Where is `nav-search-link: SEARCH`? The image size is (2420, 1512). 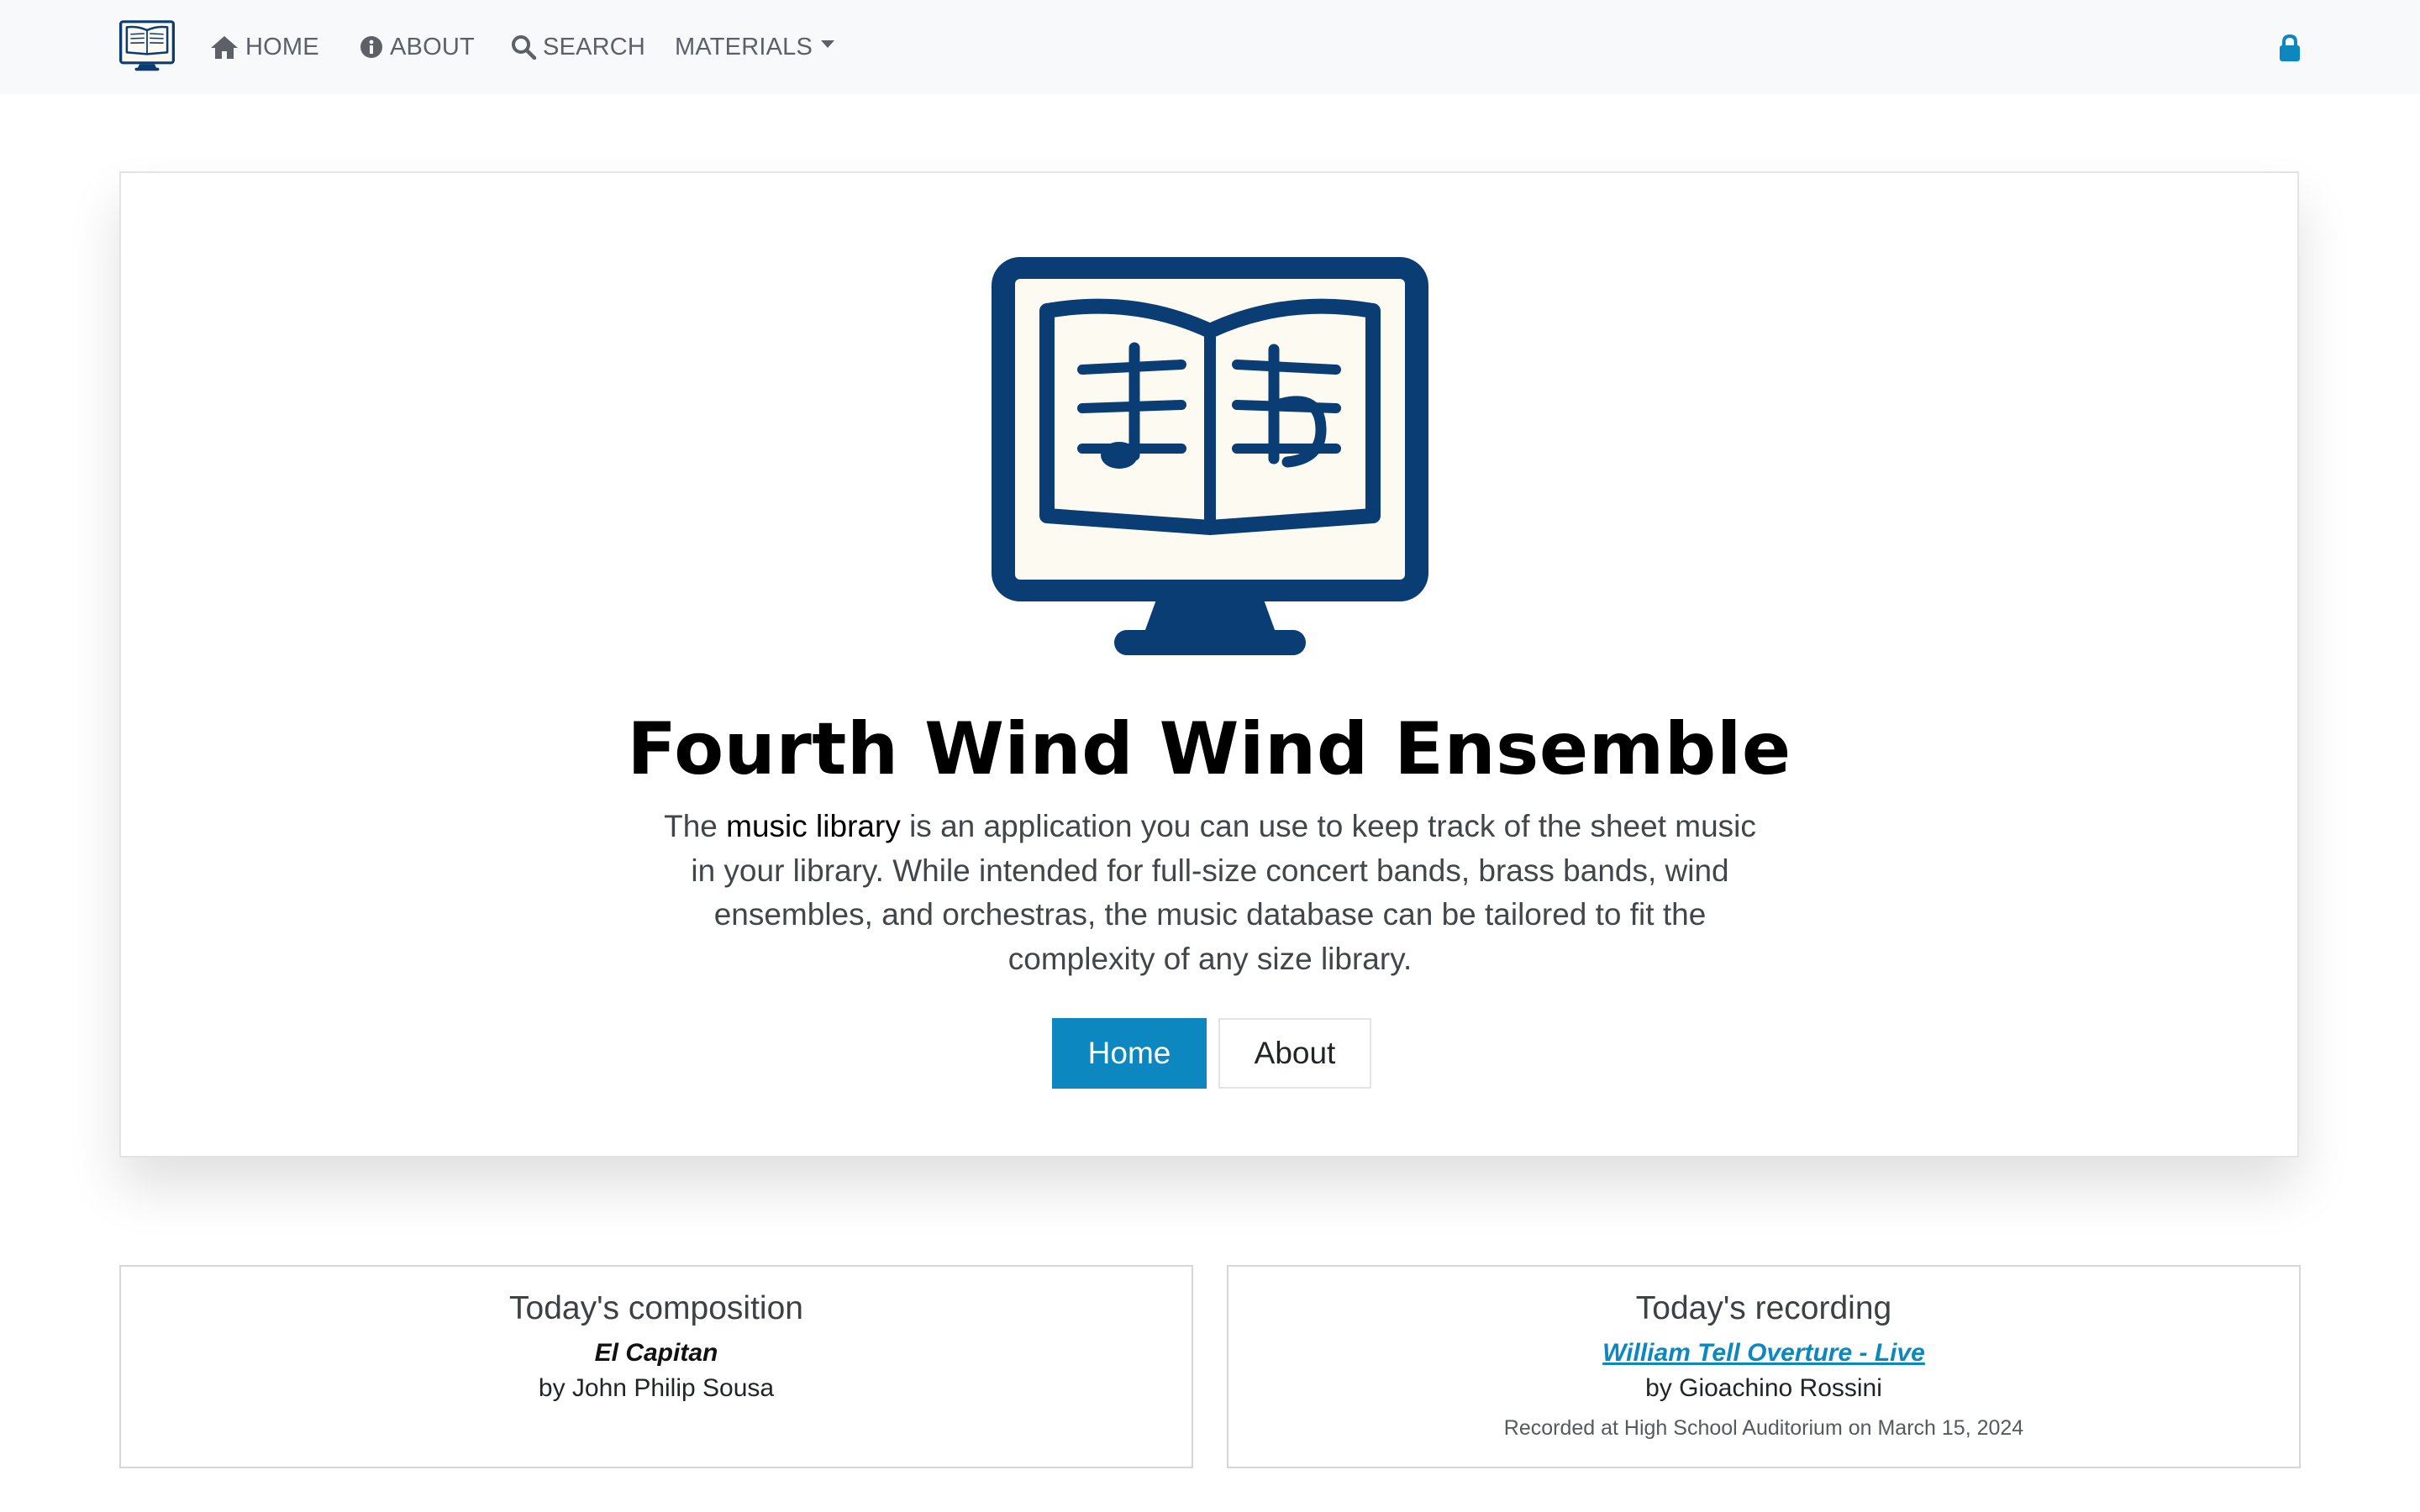 nav-search-link: SEARCH is located at coordinates (578, 47).